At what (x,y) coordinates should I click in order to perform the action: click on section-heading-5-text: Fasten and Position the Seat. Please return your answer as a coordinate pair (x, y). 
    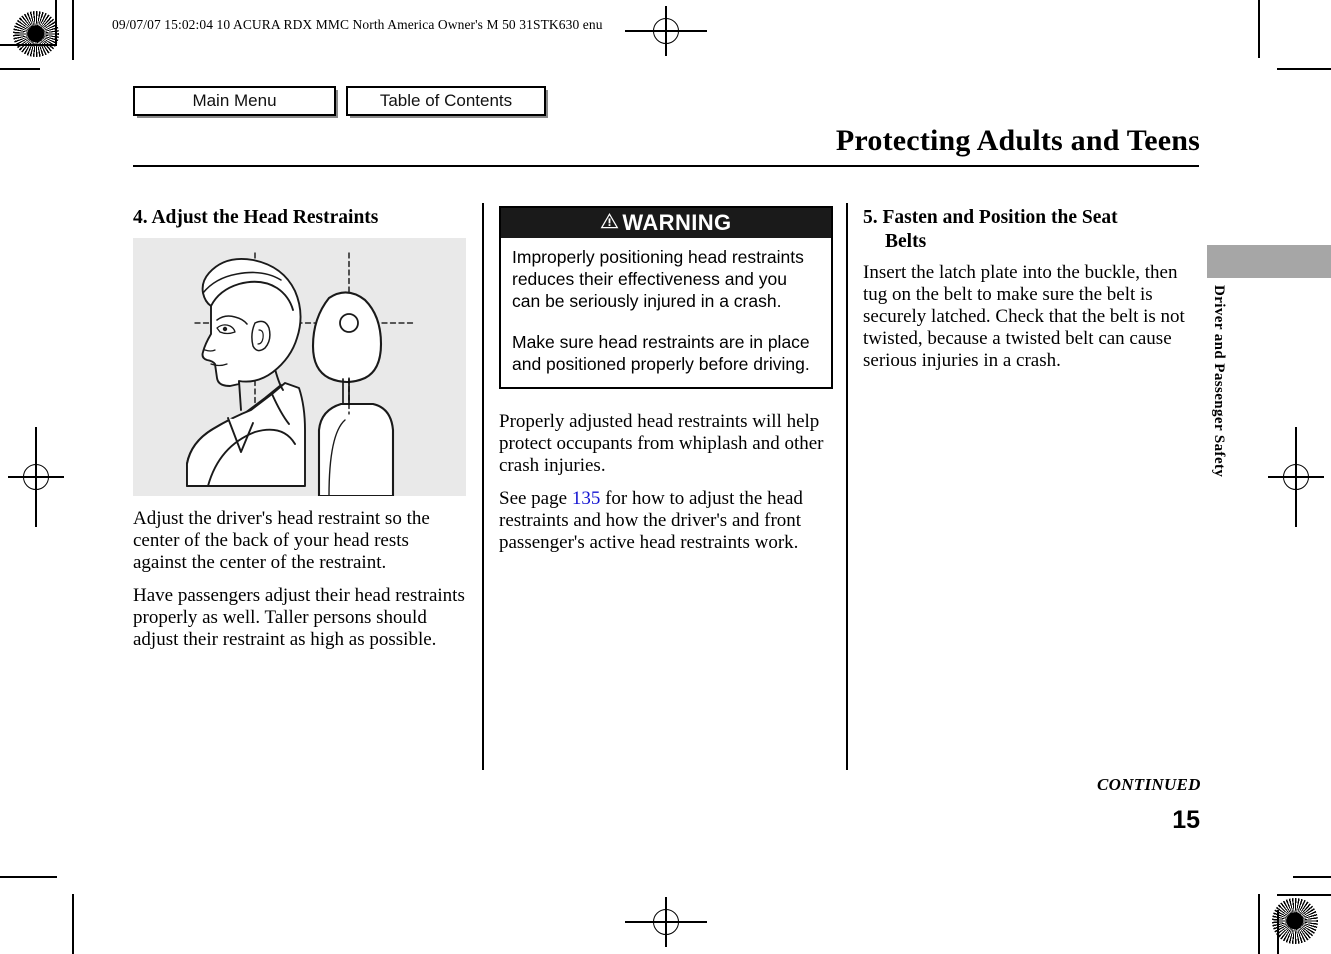
    Looking at the image, I should click on (1000, 217).